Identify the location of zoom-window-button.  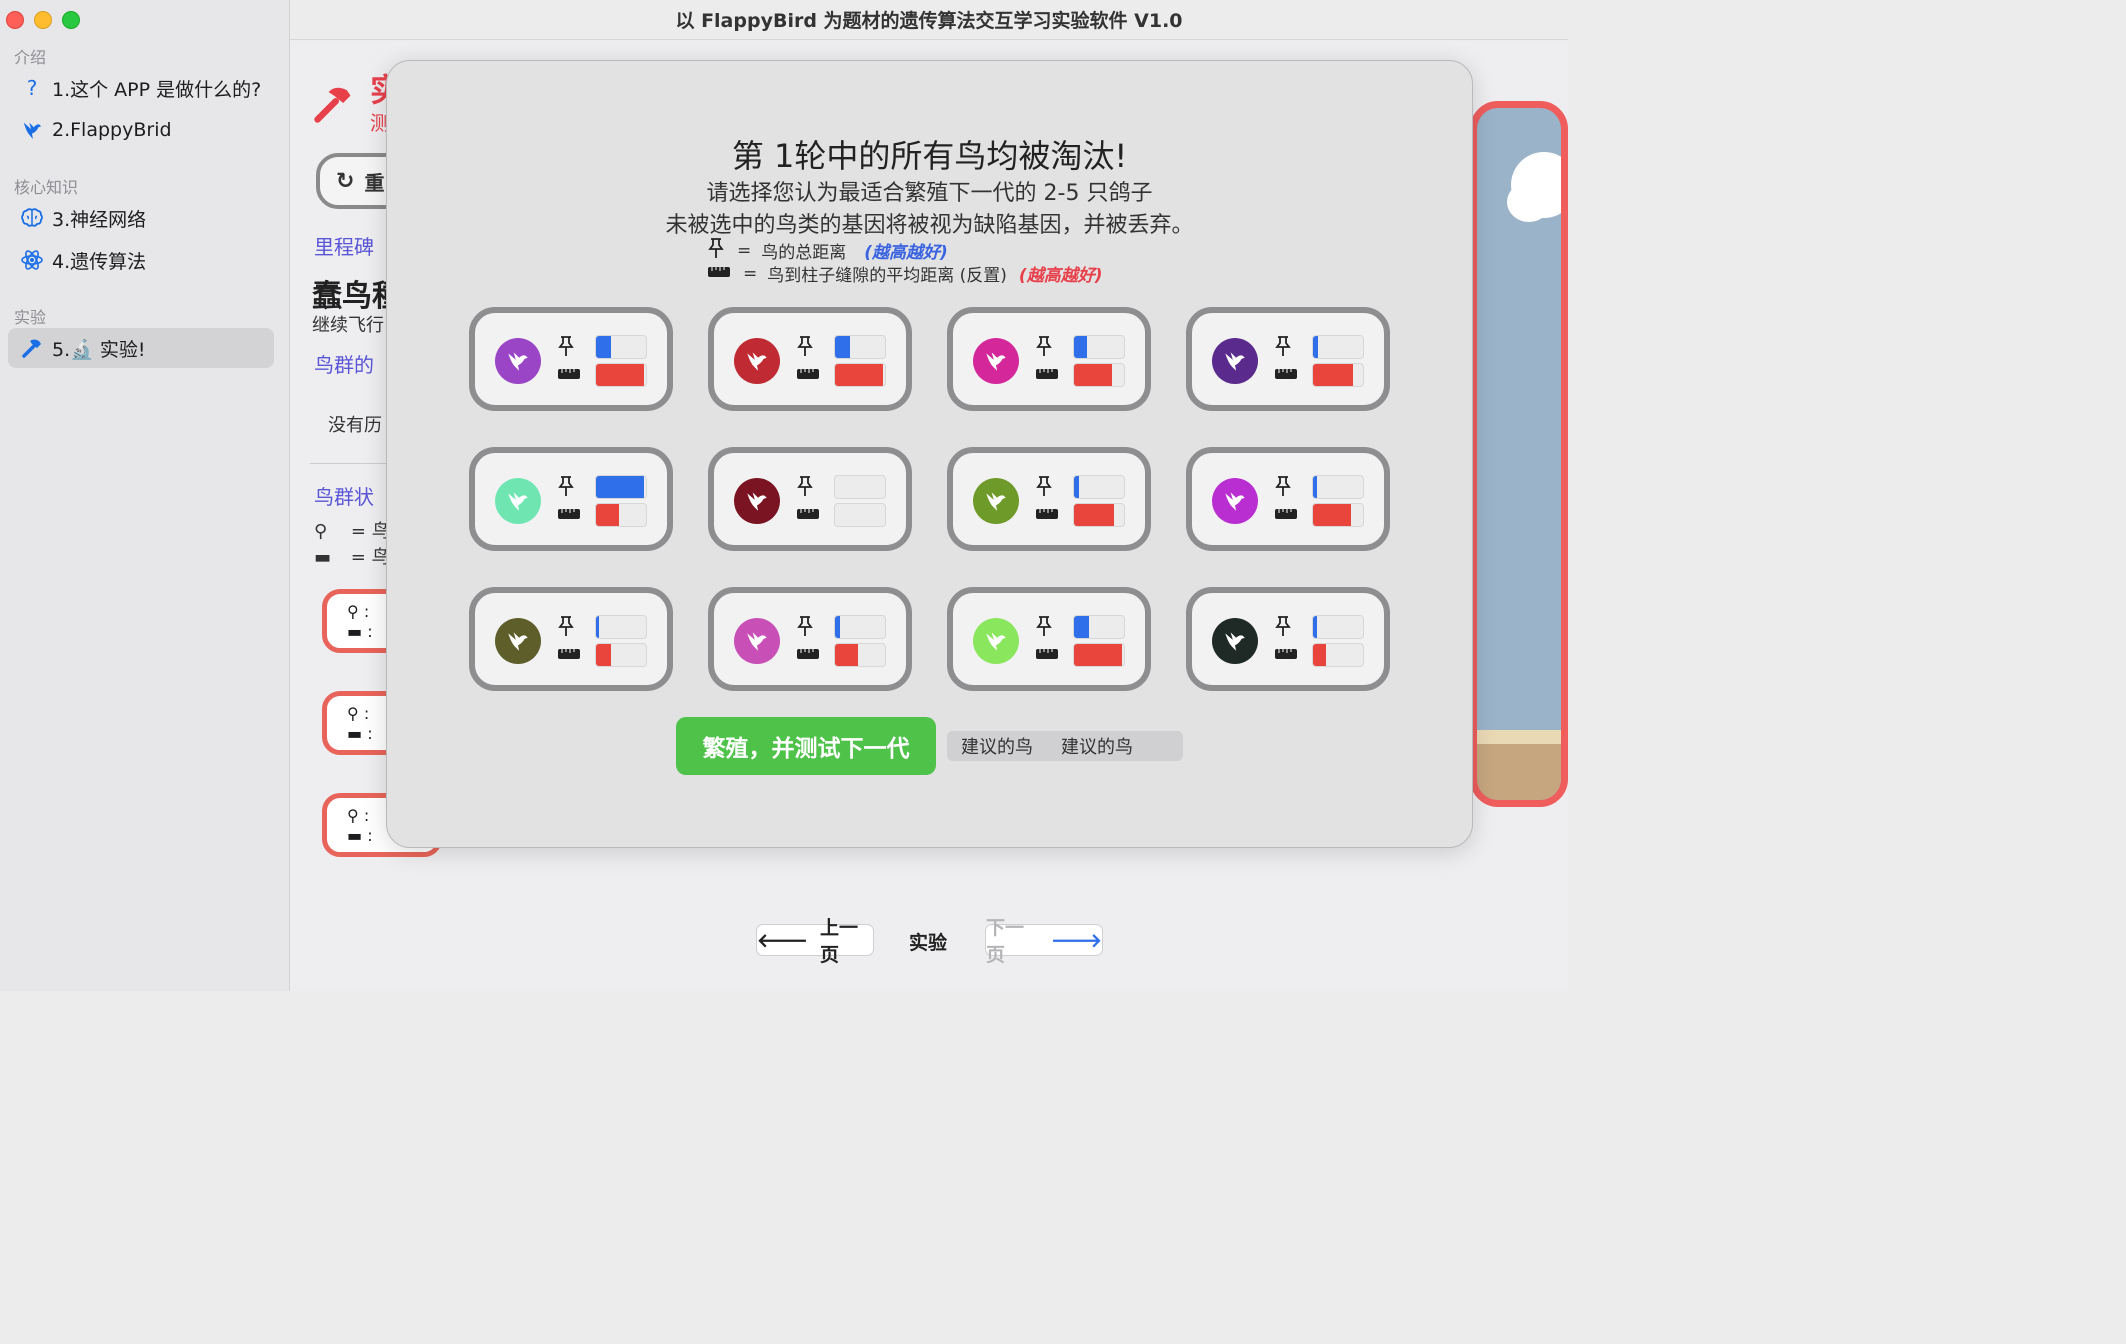
(71, 20).